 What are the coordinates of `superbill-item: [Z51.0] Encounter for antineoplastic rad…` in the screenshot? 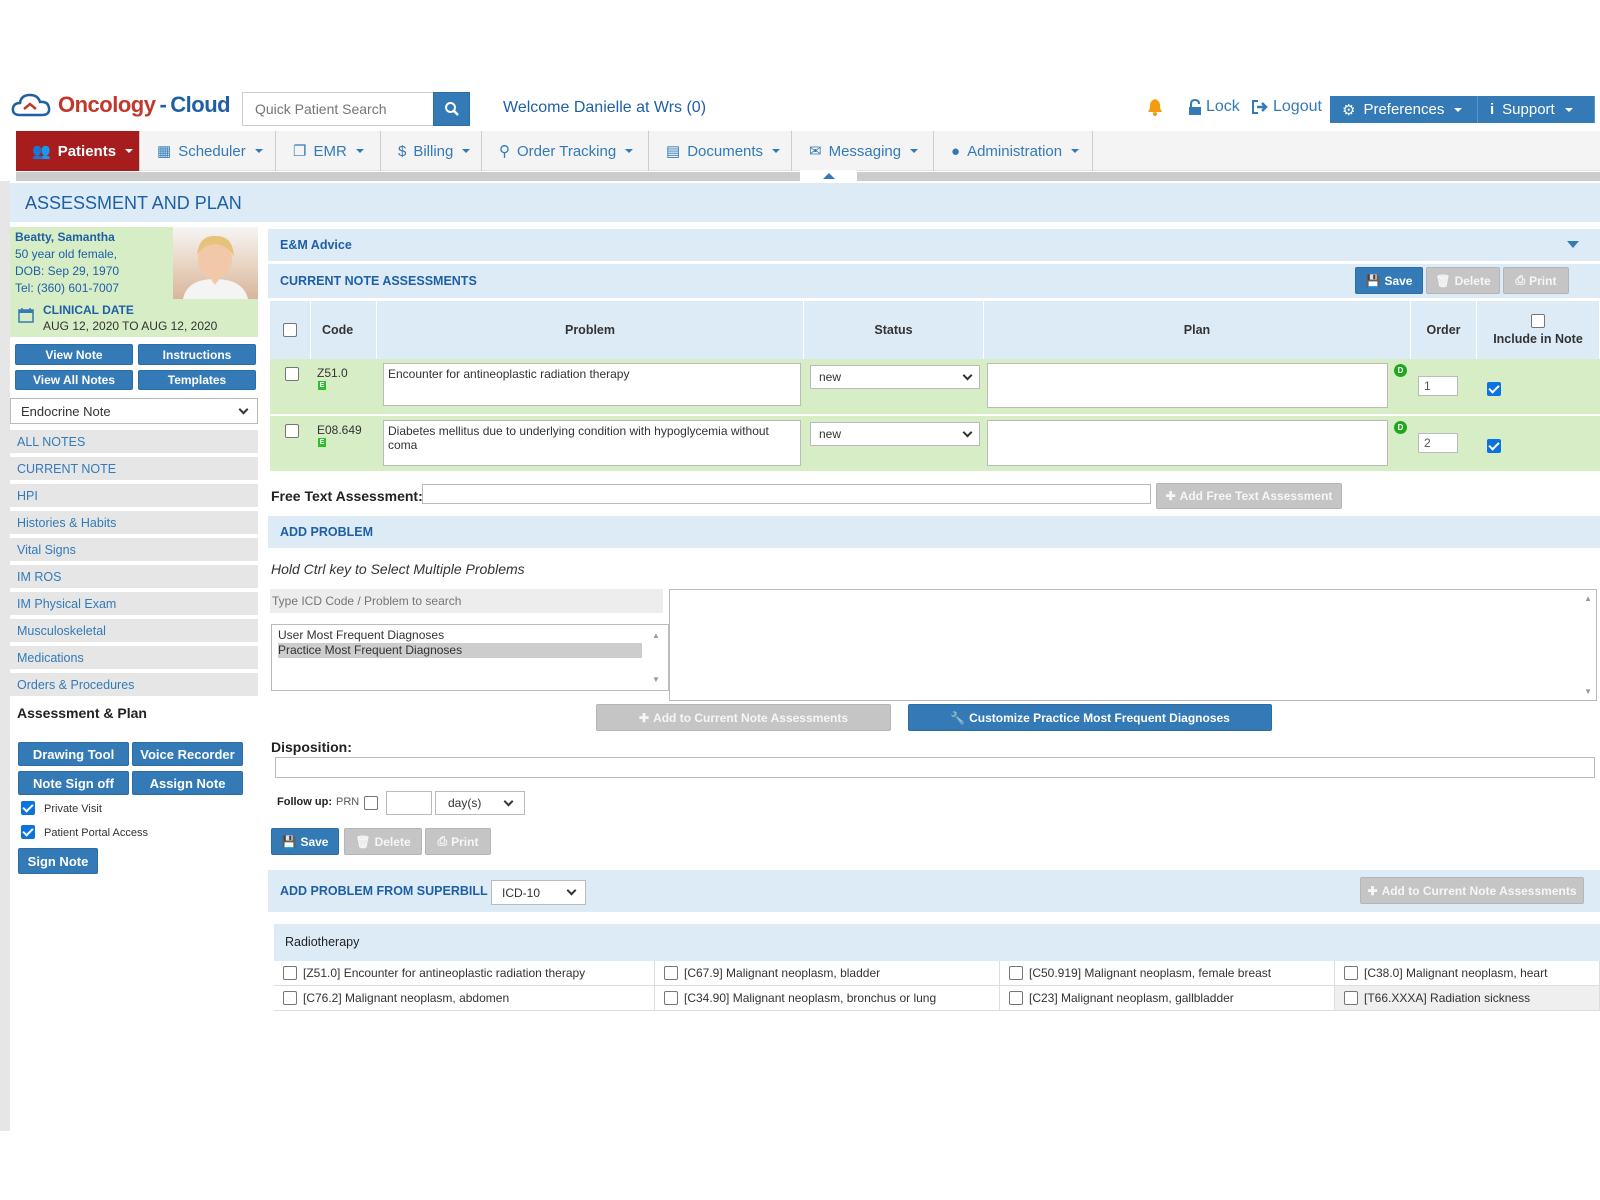 It's located at (464, 973).